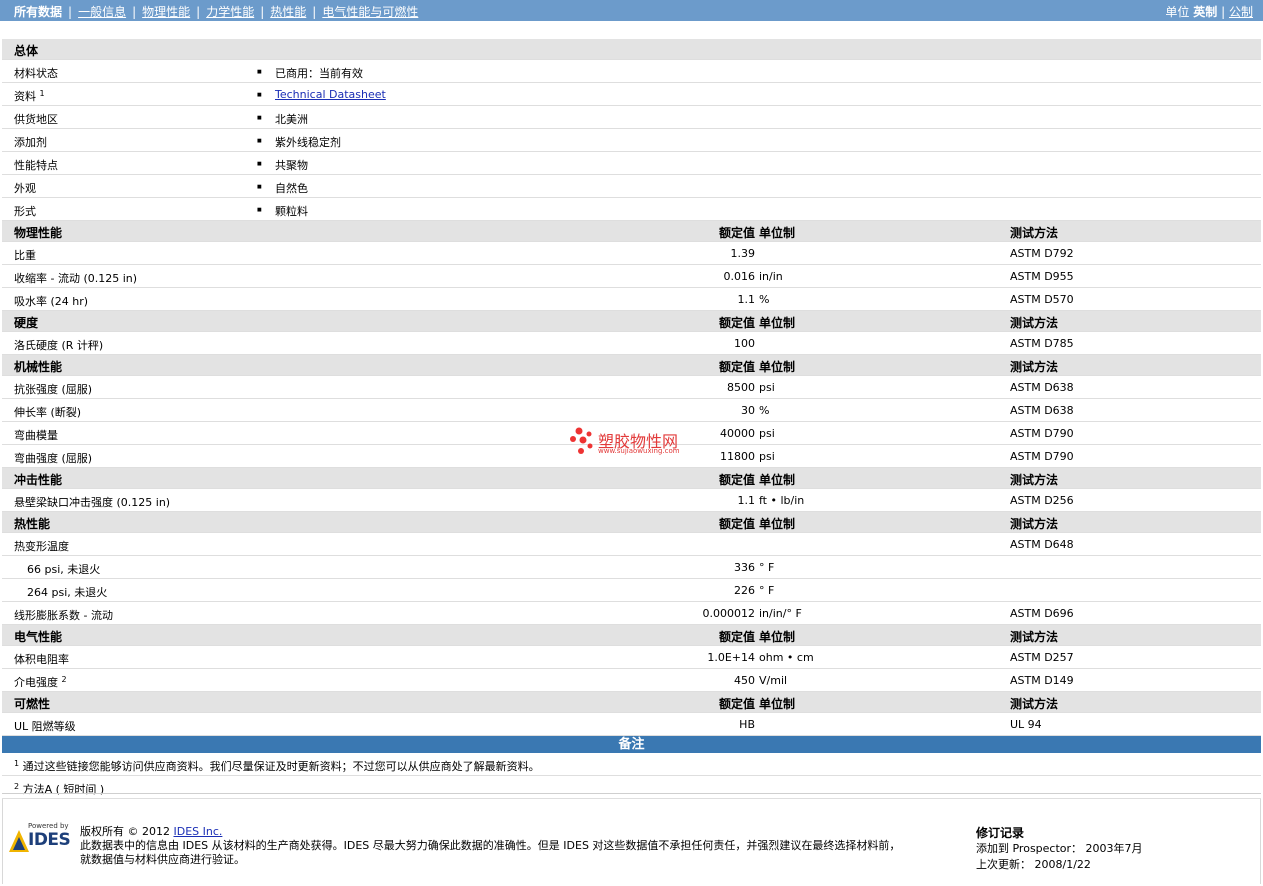 This screenshot has width=1263, height=886. What do you see at coordinates (25, 96) in the screenshot?
I see `property-name-text: 资料` at bounding box center [25, 96].